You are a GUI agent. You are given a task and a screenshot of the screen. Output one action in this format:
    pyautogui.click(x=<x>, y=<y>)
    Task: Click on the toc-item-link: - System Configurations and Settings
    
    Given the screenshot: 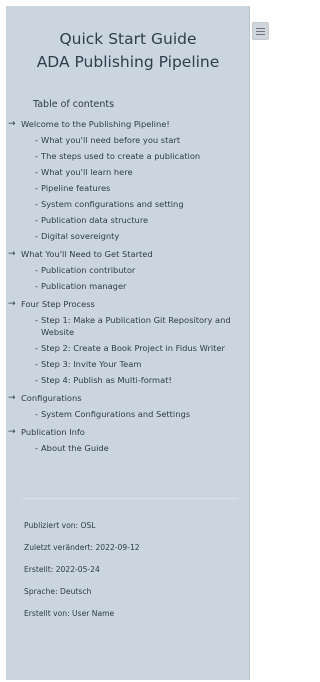 What is the action you would take?
    pyautogui.click(x=128, y=414)
    